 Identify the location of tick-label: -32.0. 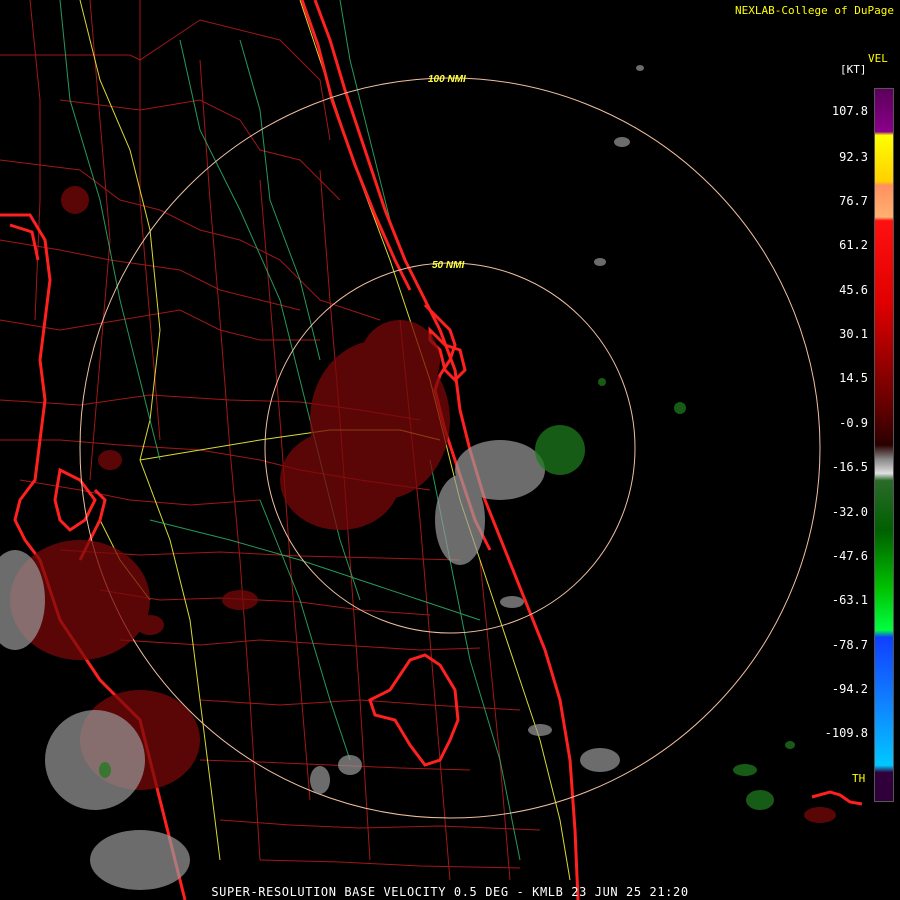
(849, 512).